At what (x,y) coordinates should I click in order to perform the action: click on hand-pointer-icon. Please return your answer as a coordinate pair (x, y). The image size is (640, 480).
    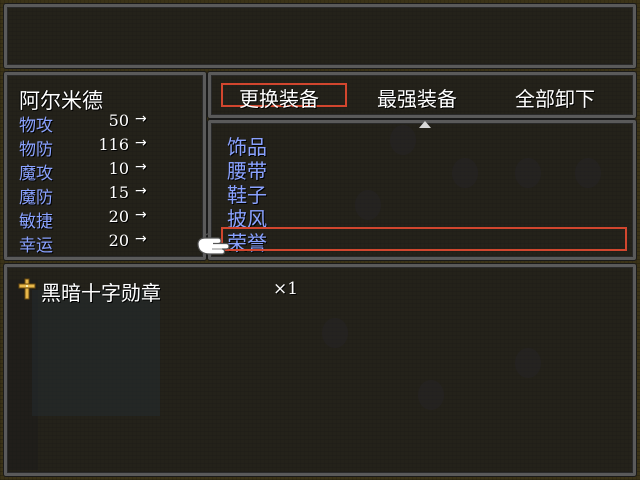
    Looking at the image, I should click on (213, 244).